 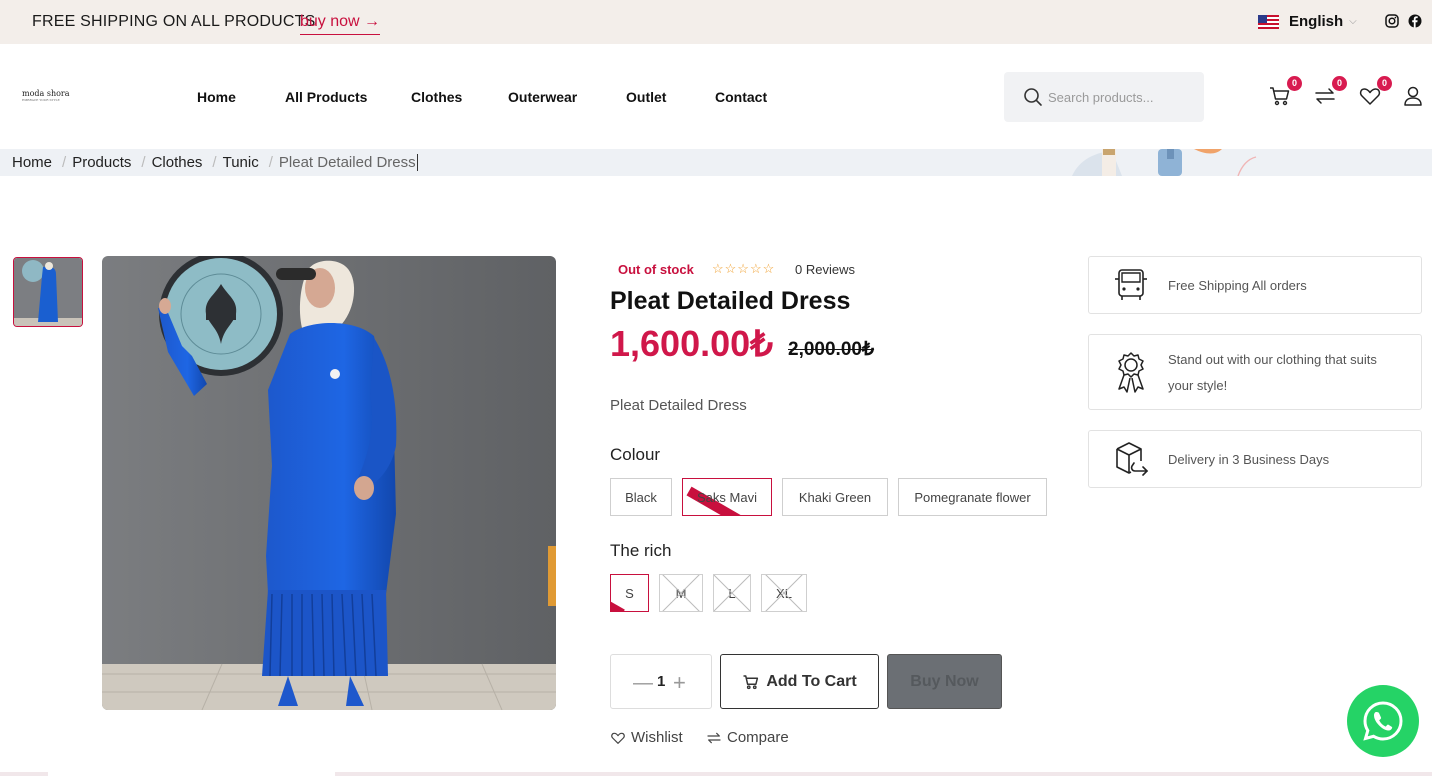 I want to click on add-to-compare-link: Compare, so click(x=747, y=737).